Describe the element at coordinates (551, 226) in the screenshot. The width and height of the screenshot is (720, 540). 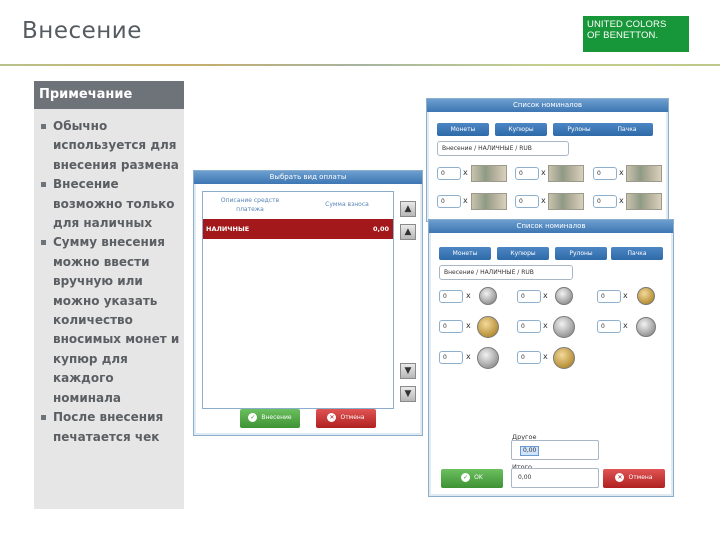
I see `coin-window-title: Список номиналов` at that location.